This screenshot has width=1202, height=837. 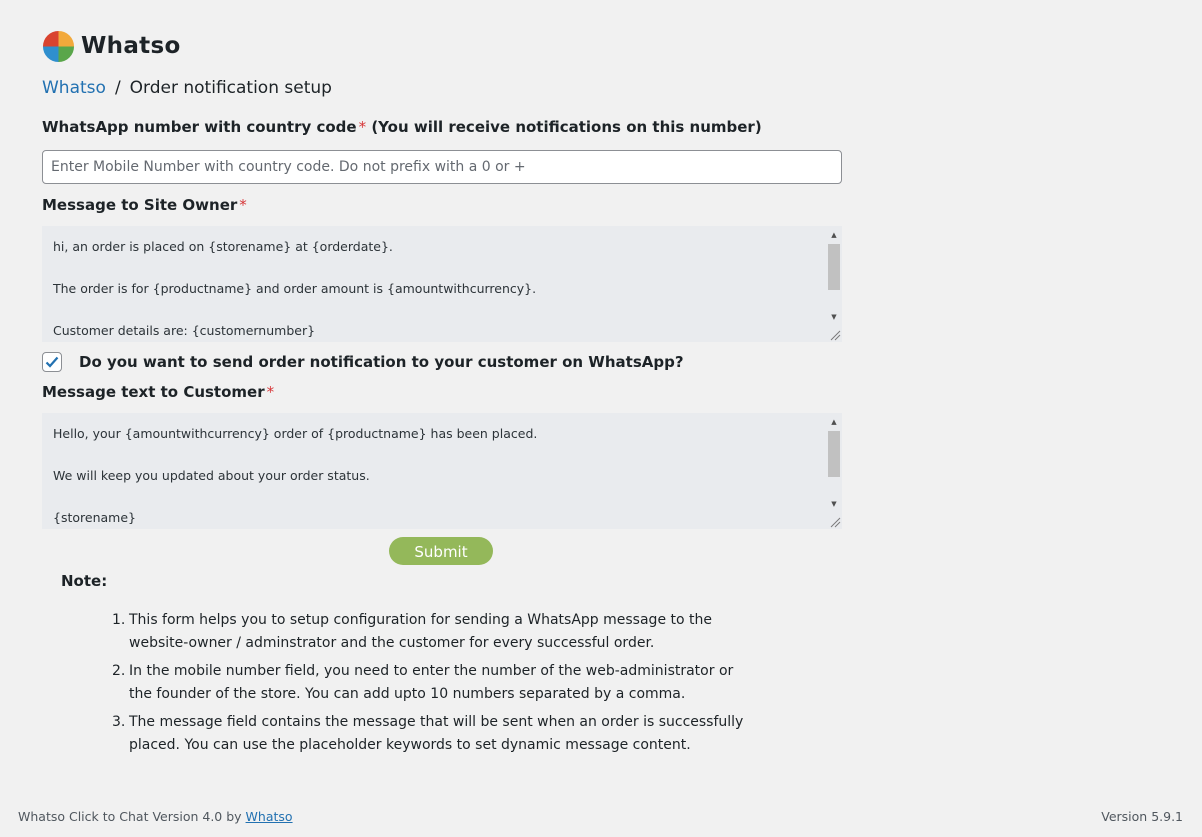 I want to click on breadcrumb-root-link: Whatso, so click(x=74, y=88).